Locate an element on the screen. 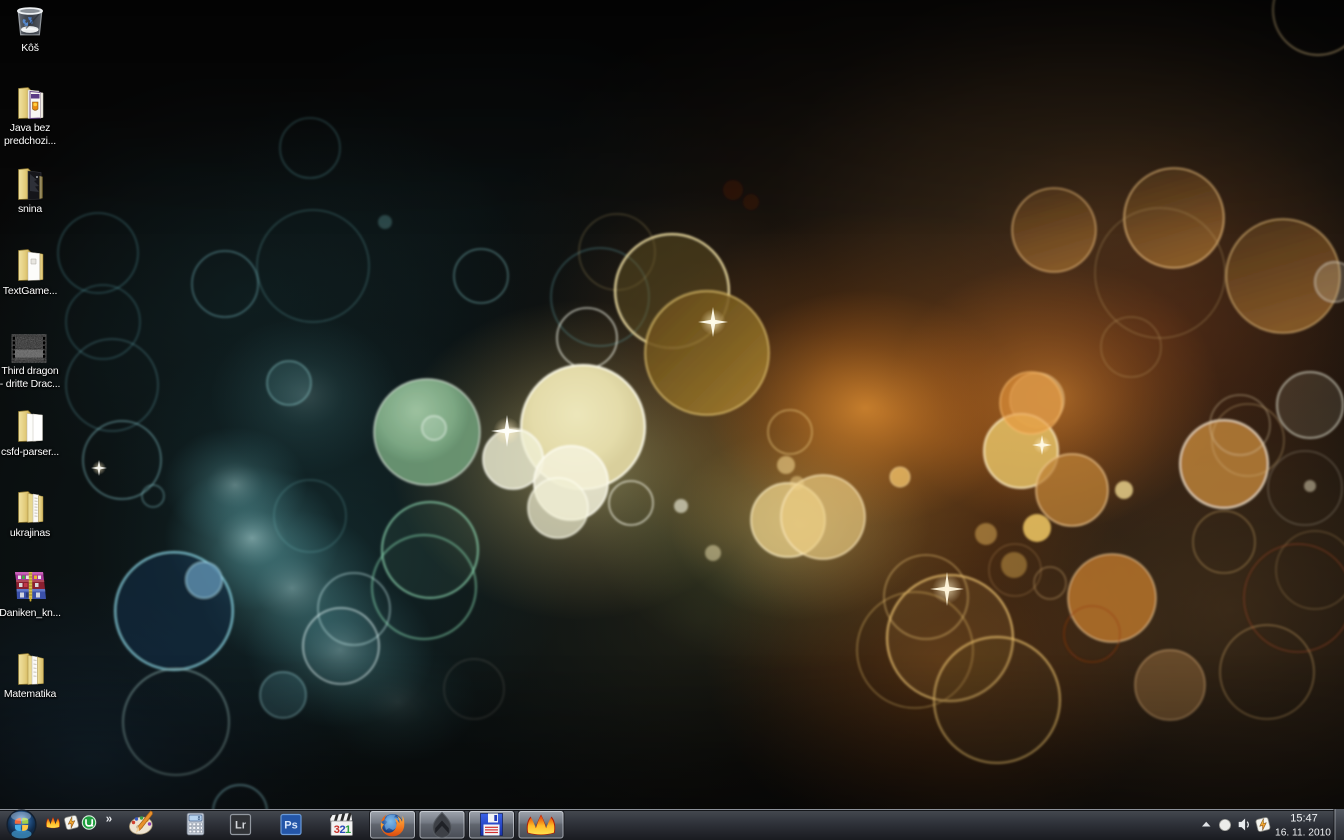 The width and height of the screenshot is (1344, 840). svg-text: 16. 11. 2010 is located at coordinates (1303, 833).